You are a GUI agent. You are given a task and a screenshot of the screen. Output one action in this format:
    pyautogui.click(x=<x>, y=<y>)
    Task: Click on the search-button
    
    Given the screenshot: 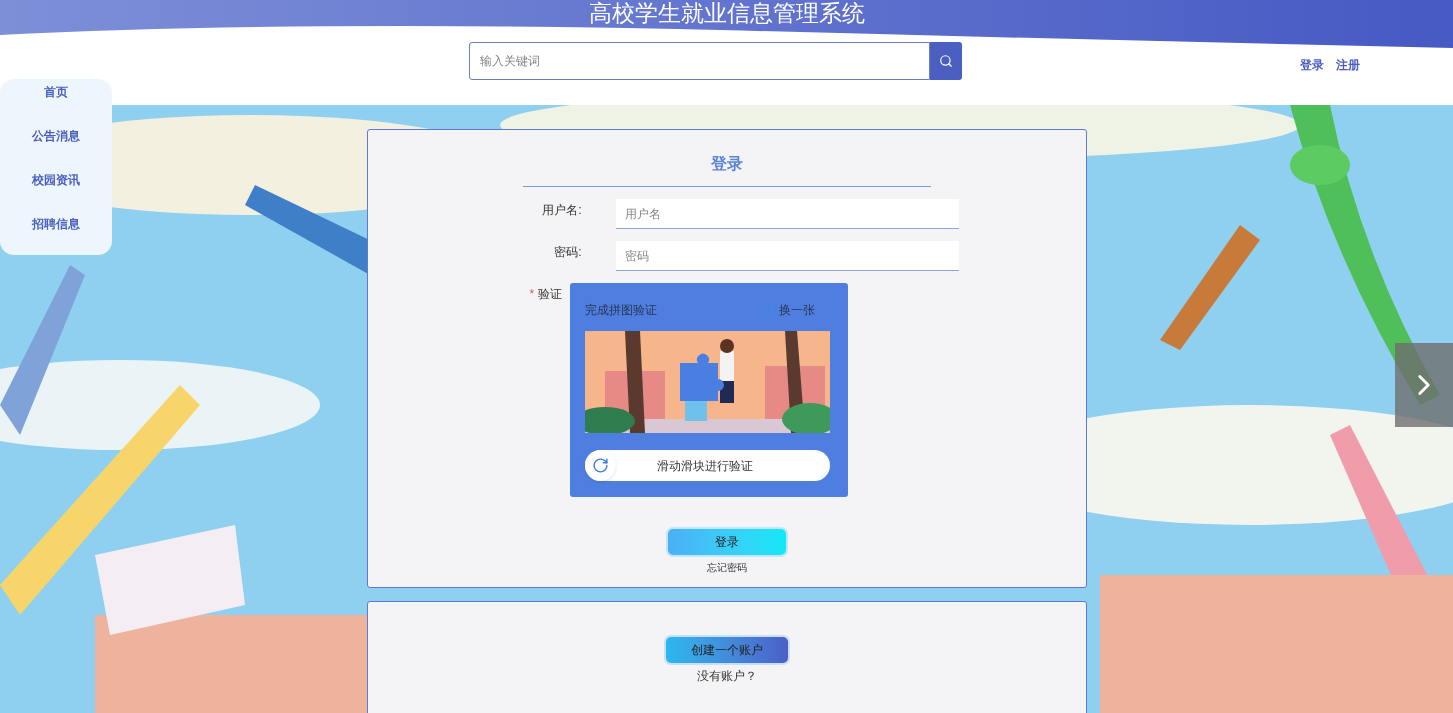 What is the action you would take?
    pyautogui.click(x=946, y=61)
    